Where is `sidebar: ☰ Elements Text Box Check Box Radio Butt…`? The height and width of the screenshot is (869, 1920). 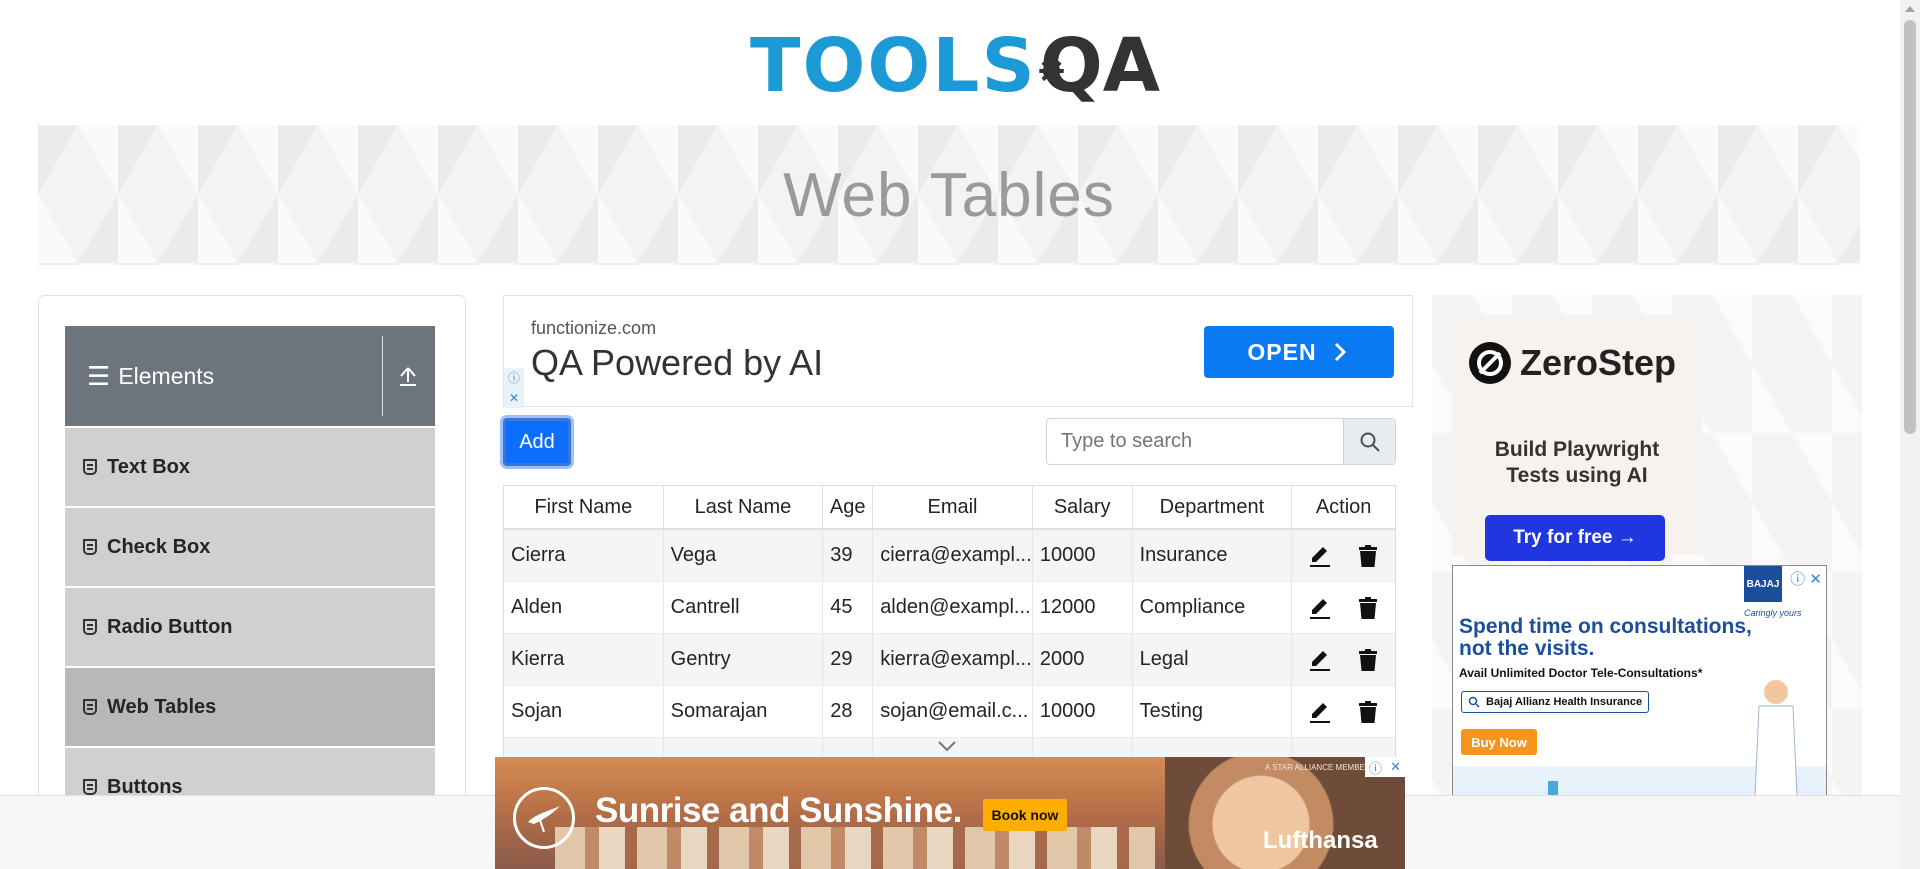 sidebar: ☰ Elements Text Box Check Box Radio Butt… is located at coordinates (252, 582).